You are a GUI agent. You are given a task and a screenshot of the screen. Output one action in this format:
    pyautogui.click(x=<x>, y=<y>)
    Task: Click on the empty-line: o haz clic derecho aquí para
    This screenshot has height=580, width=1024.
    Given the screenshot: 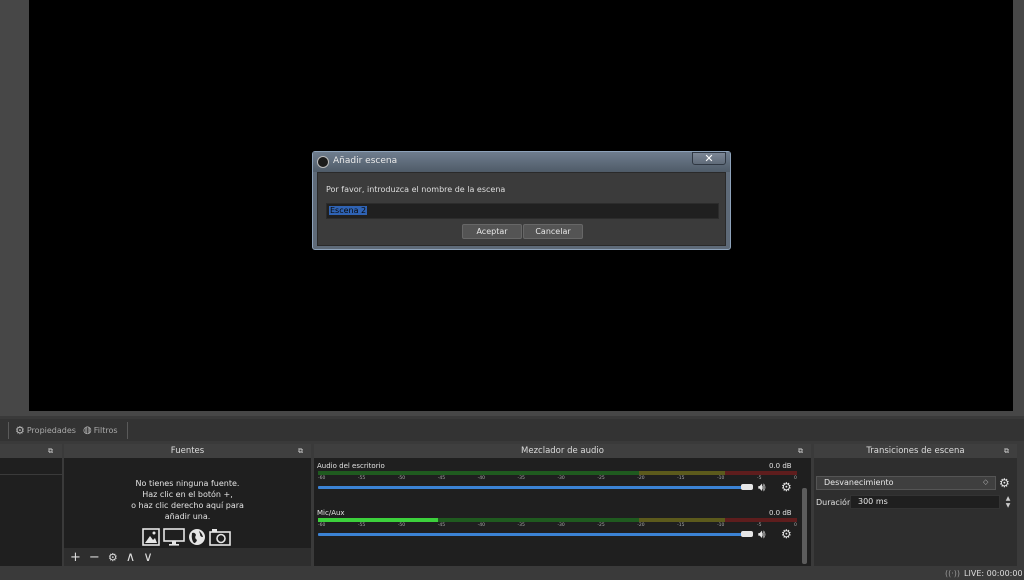 What is the action you would take?
    pyautogui.click(x=187, y=505)
    